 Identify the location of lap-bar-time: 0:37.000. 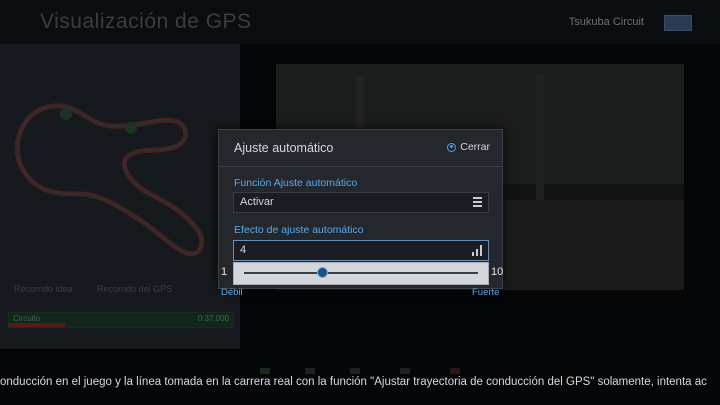
(213, 318).